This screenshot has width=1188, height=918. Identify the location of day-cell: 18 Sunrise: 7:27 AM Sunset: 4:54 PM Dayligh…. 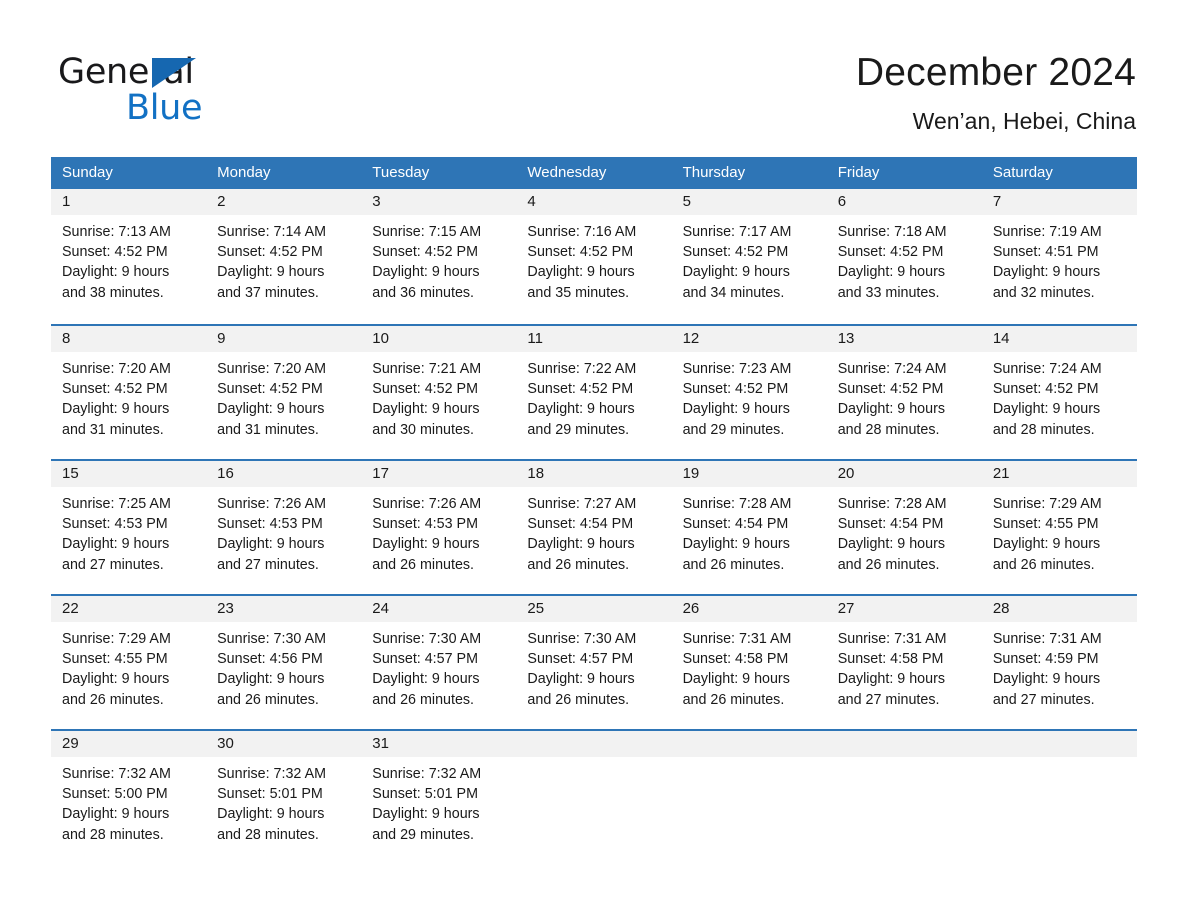
(594, 522).